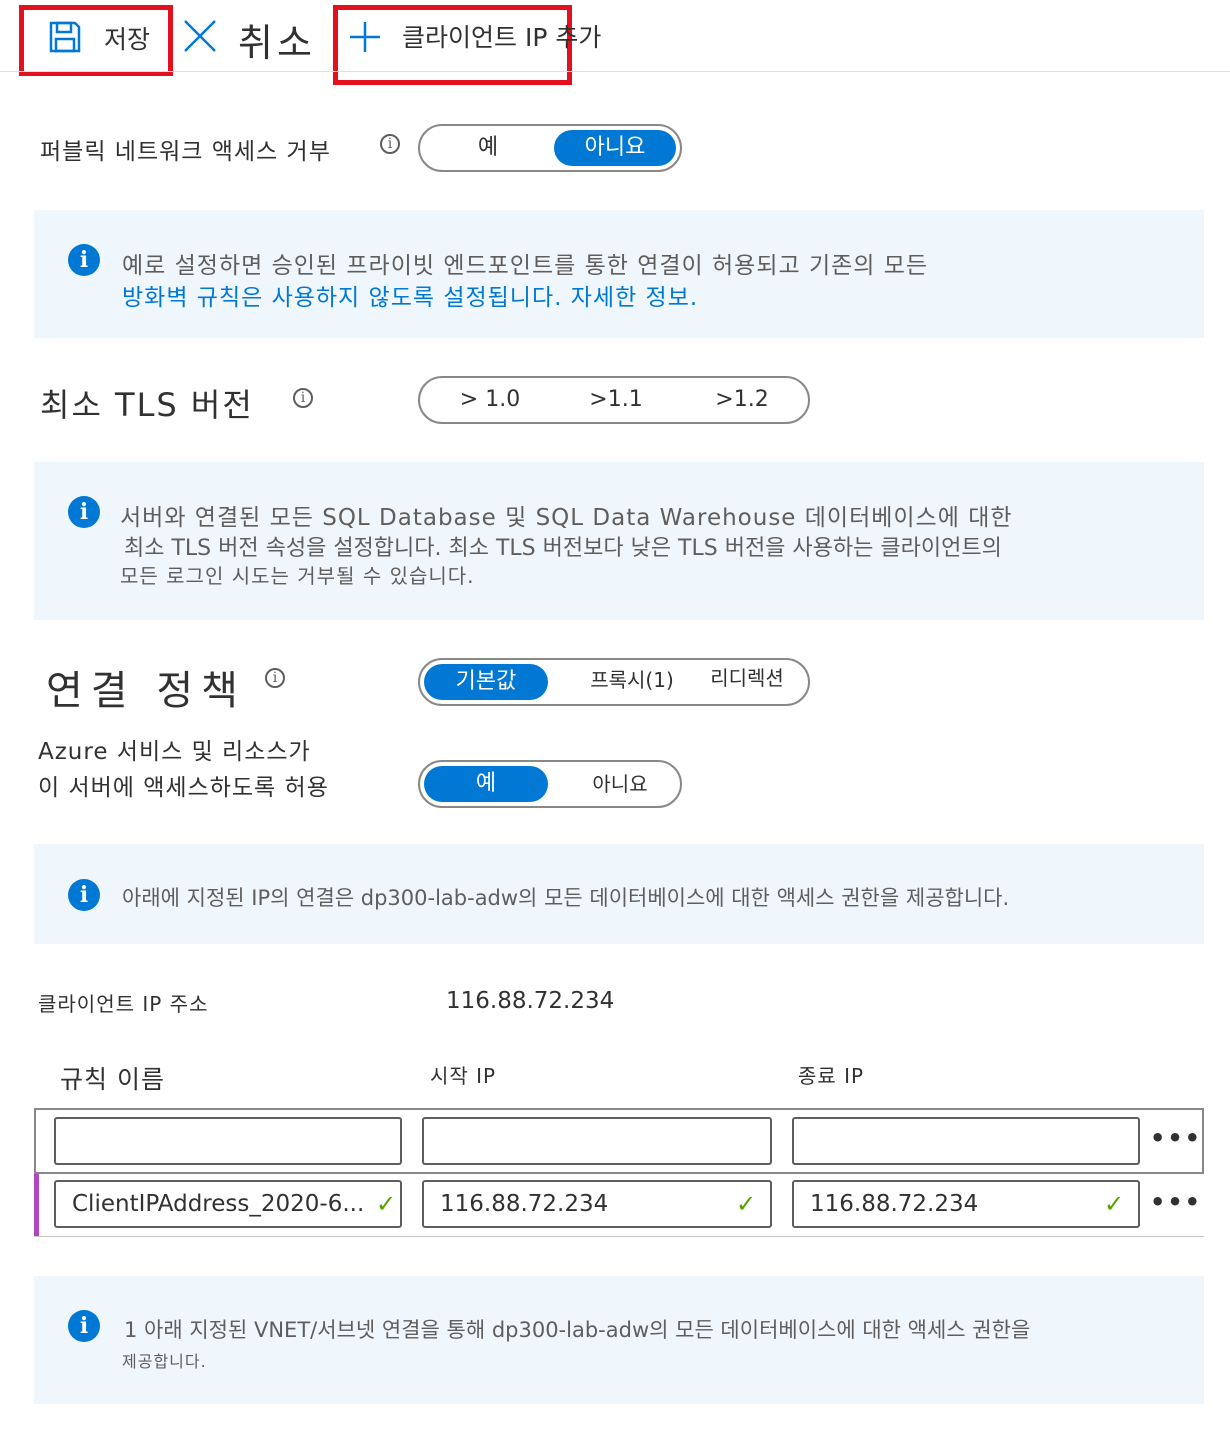  I want to click on tls-label: 최소 TLS 버전, so click(147, 405).